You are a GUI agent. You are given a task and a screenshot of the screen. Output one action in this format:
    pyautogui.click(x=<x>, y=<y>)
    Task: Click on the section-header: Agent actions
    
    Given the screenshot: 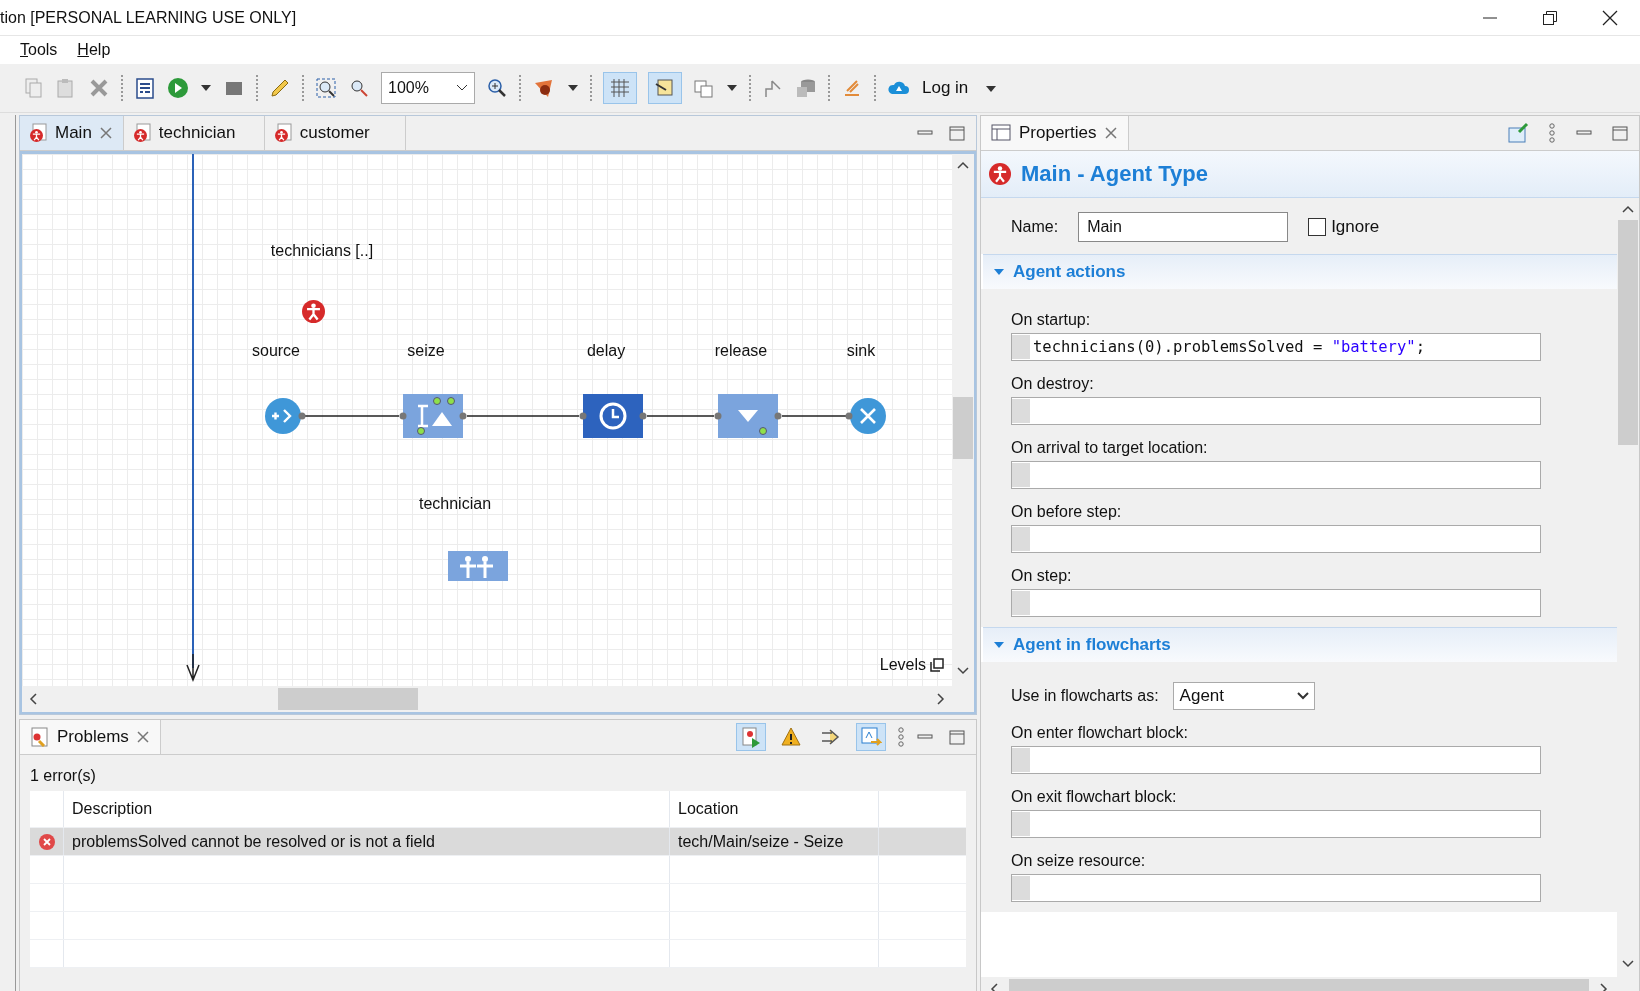 What is the action you would take?
    pyautogui.click(x=1300, y=271)
    